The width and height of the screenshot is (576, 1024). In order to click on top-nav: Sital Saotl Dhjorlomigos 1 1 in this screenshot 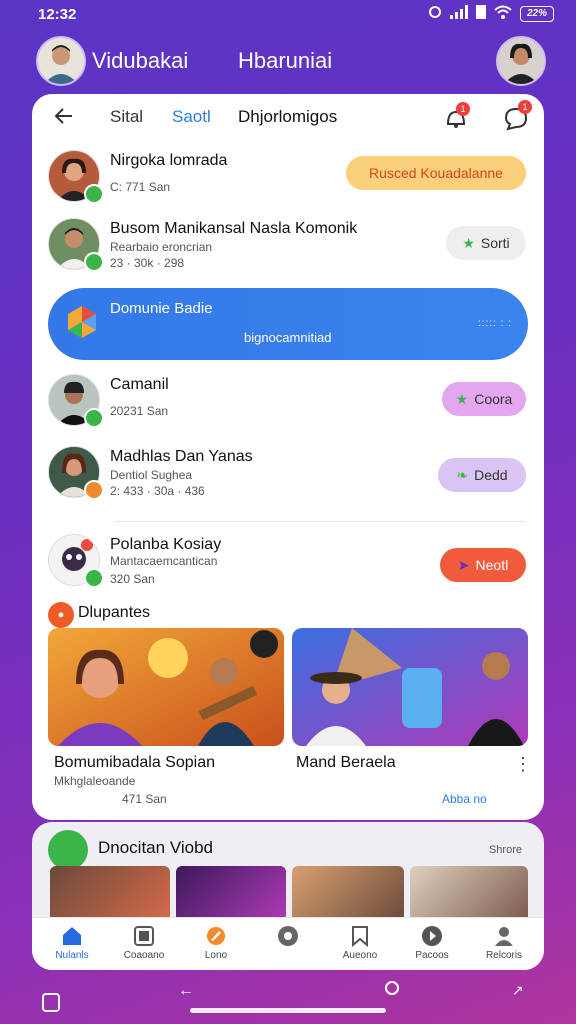, I will do `click(288, 117)`.